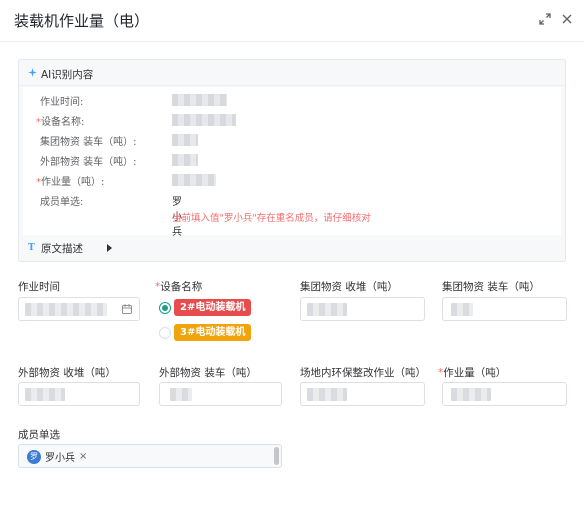  I want to click on device-option-3-tag: 3#电动装载机, so click(213, 332).